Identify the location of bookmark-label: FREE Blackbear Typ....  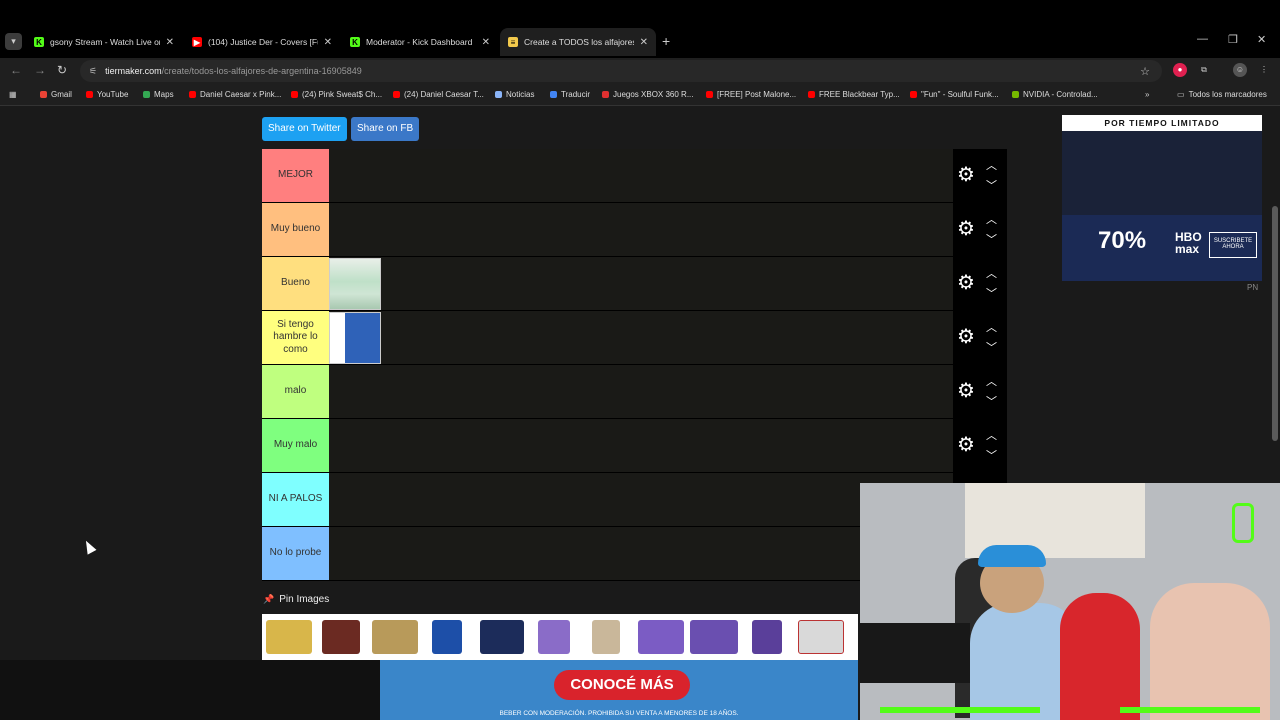
(859, 94).